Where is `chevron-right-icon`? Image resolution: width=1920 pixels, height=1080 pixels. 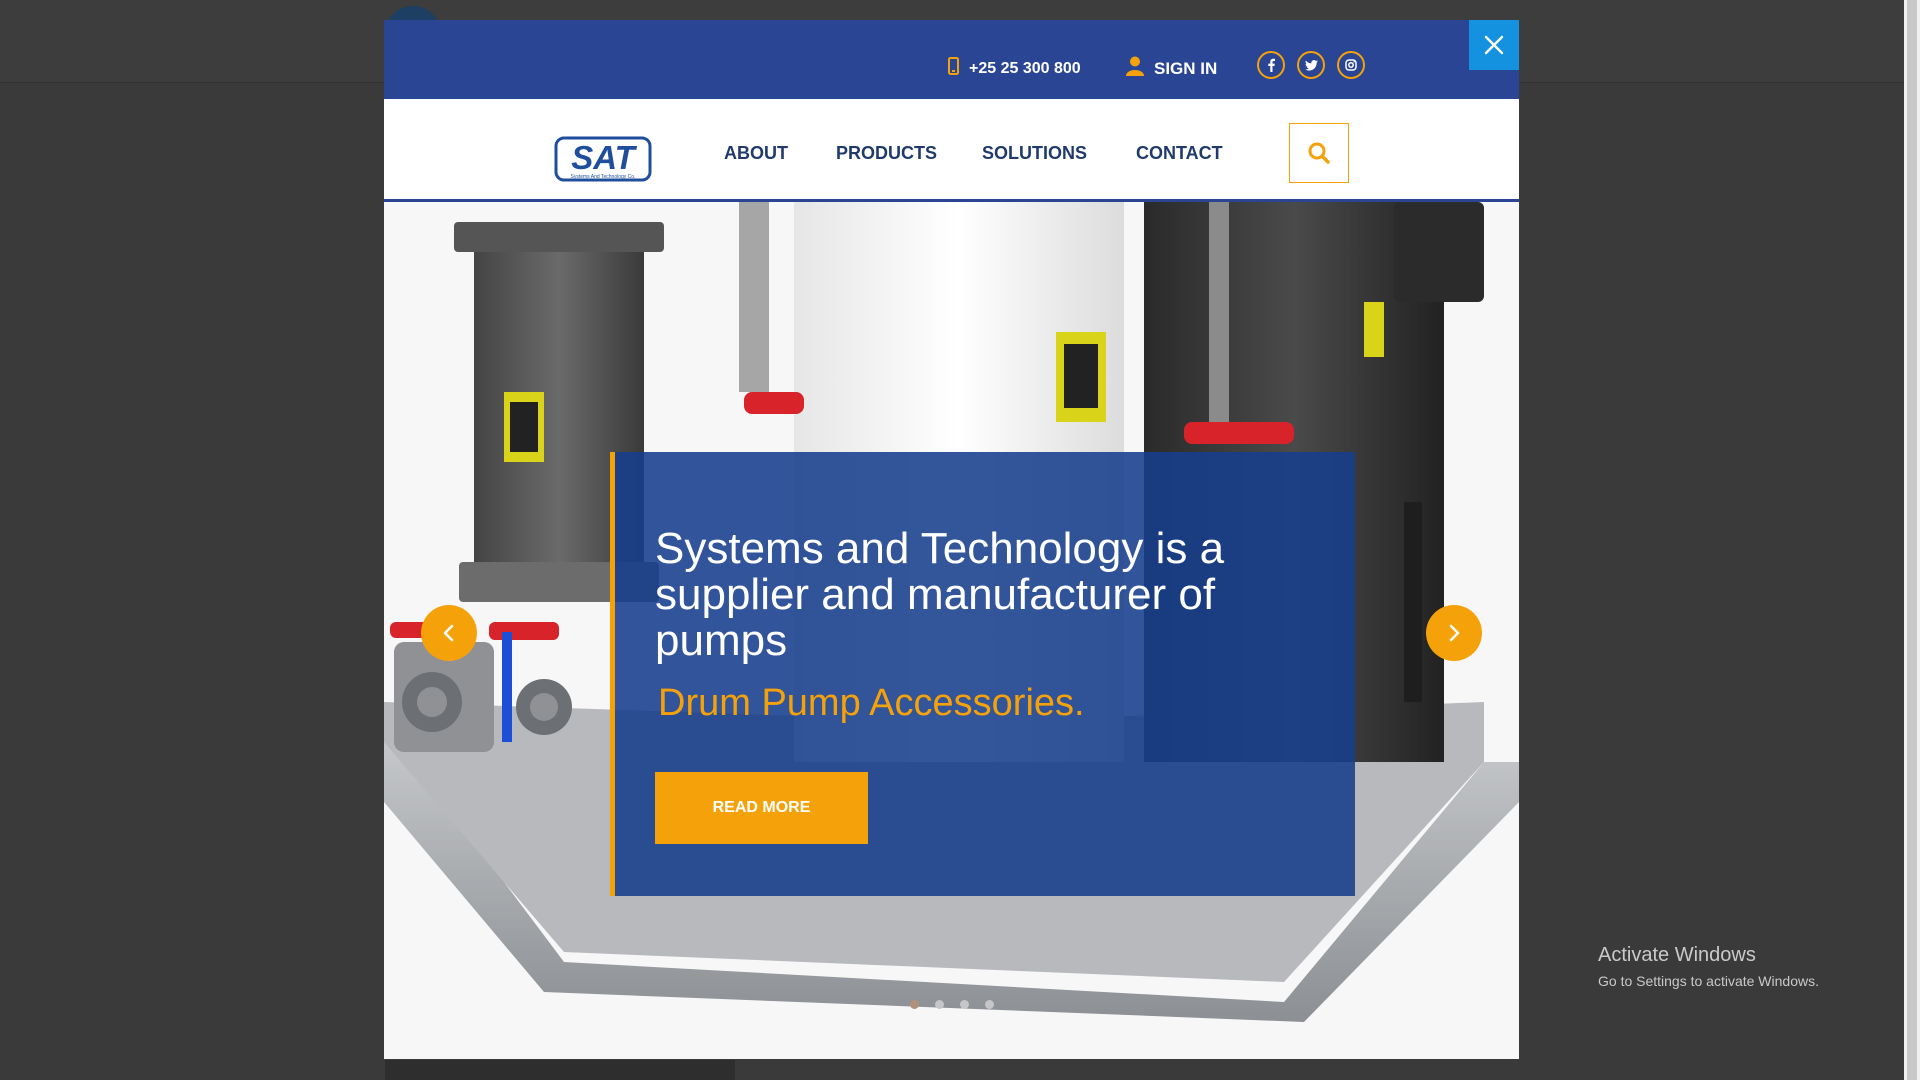
chevron-right-icon is located at coordinates (1454, 633).